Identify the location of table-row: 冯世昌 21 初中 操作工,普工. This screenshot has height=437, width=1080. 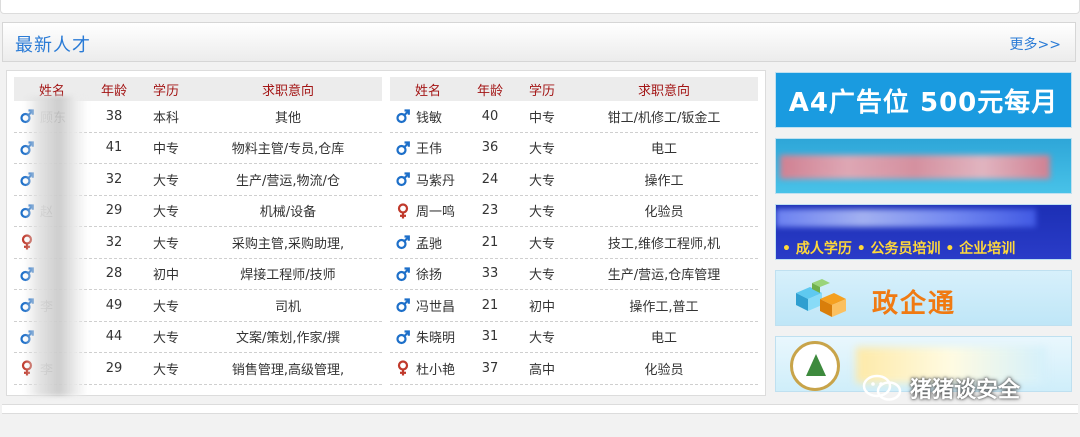
(574, 306).